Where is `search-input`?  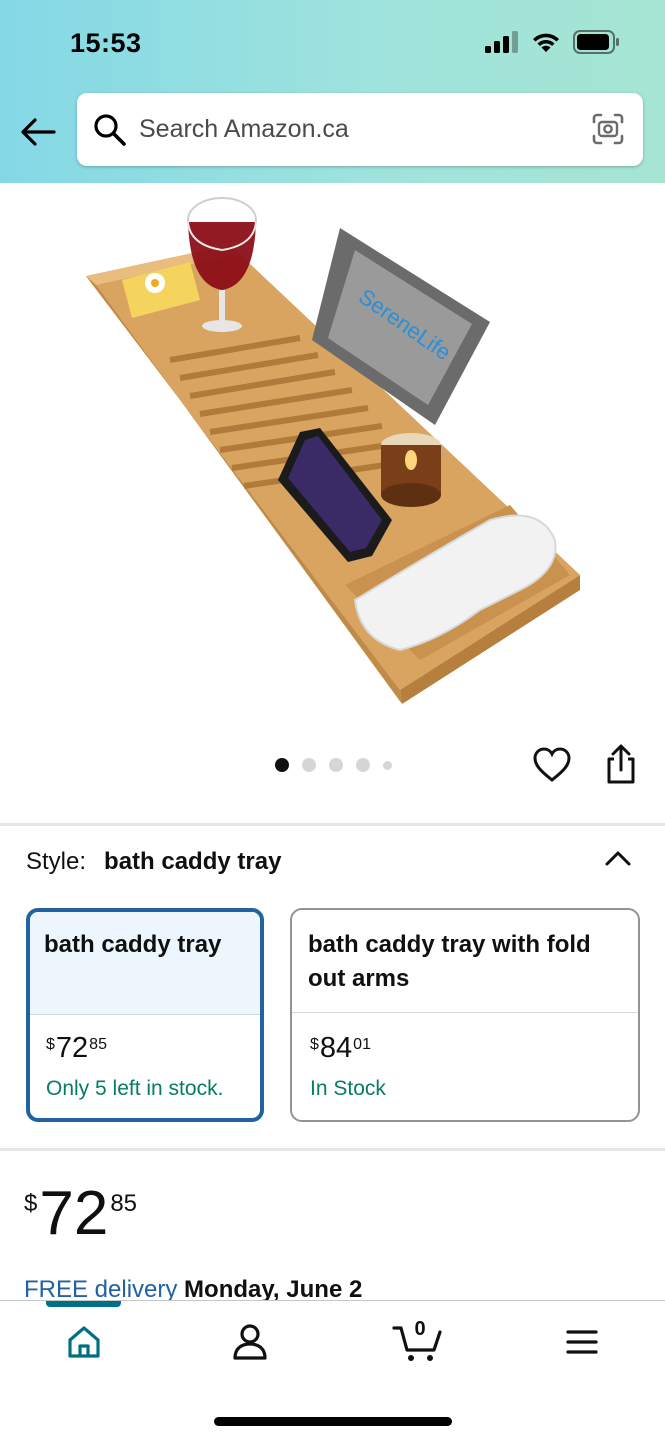 search-input is located at coordinates (354, 129).